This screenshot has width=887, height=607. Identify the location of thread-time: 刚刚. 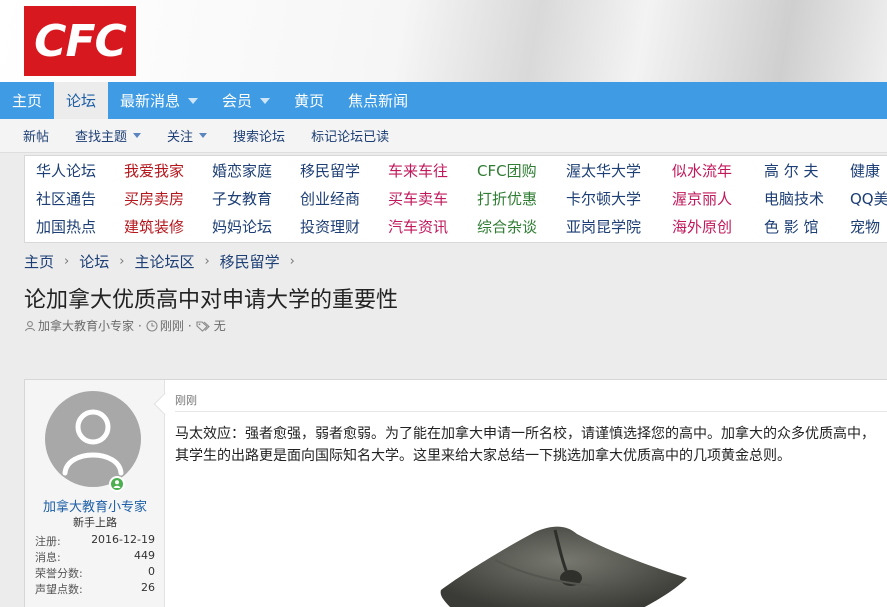
(172, 325).